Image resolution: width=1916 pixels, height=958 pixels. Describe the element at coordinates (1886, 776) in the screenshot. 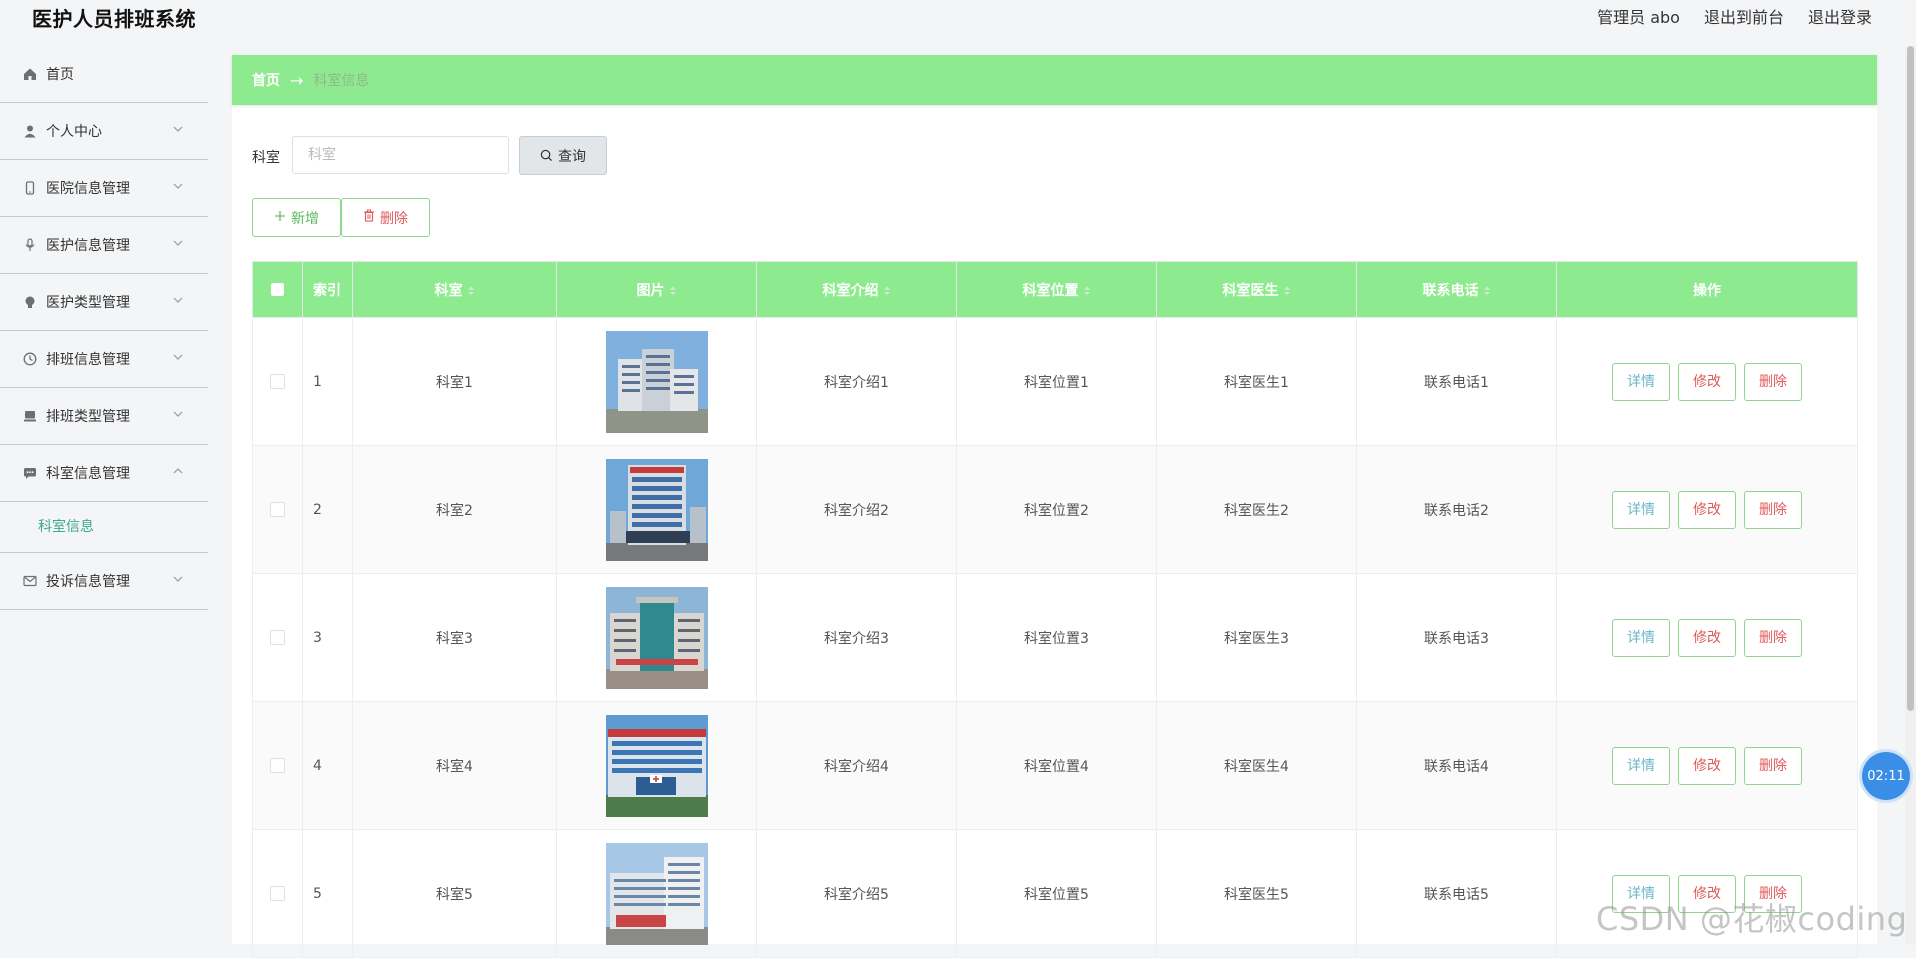

I see `timer-badge: 02:11` at that location.